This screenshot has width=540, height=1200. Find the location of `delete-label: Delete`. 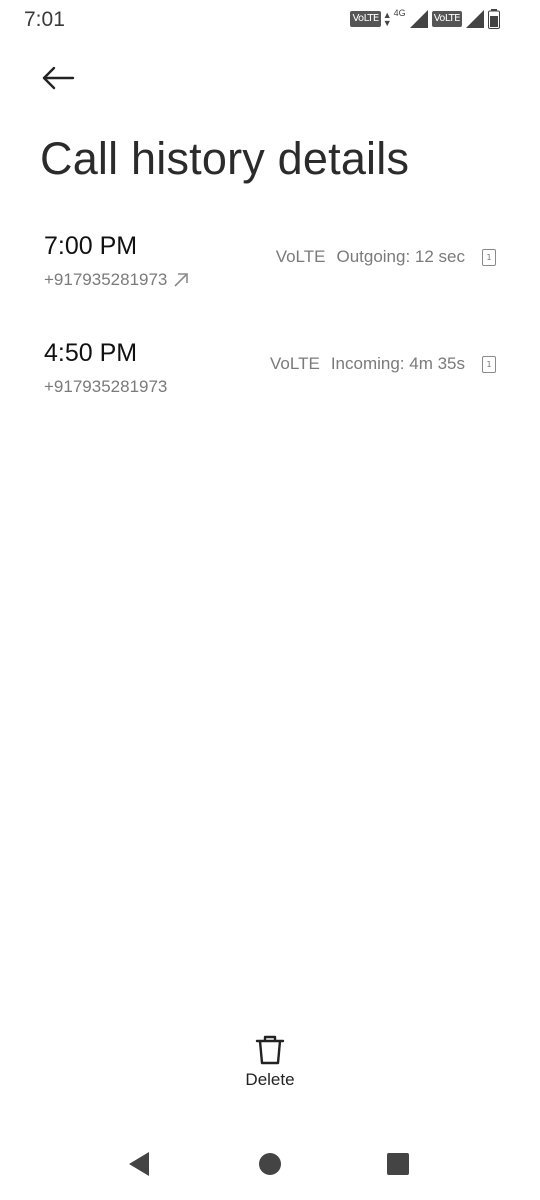

delete-label: Delete is located at coordinates (270, 1079).